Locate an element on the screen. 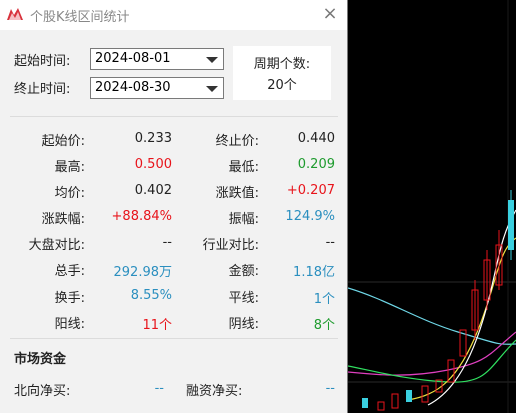 Image resolution: width=516 pixels, height=413 pixels. title-bar: 个股K线区间统计 × is located at coordinates (173, 15).